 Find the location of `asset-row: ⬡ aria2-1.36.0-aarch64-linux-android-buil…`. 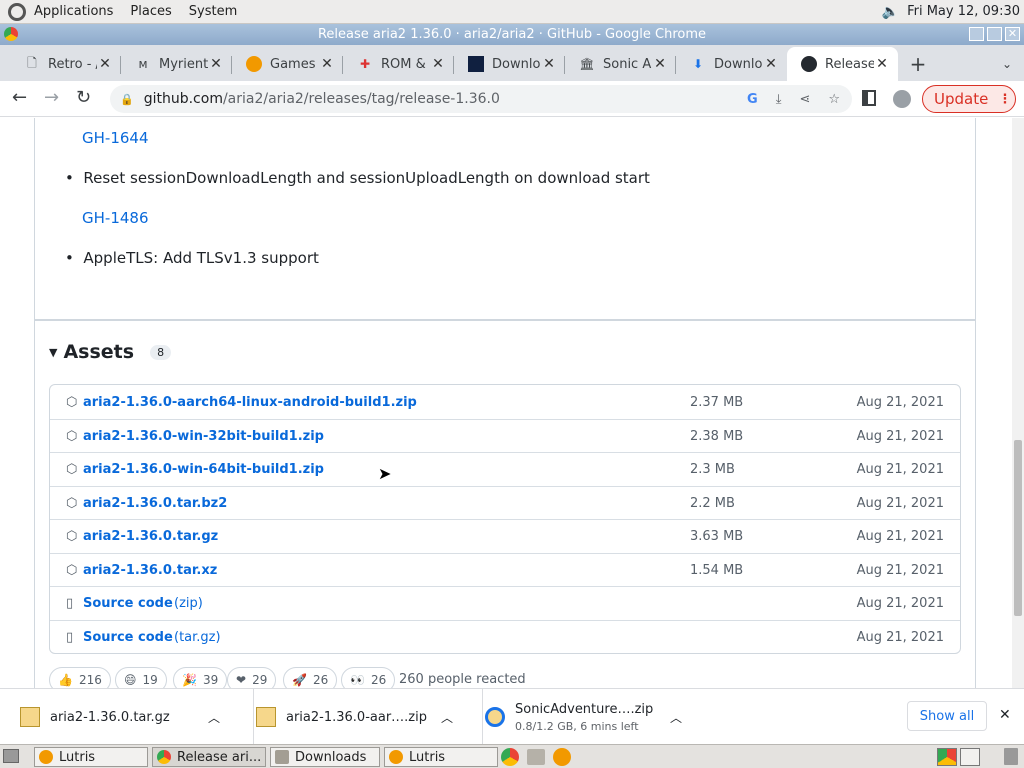

asset-row: ⬡ aria2-1.36.0-aarch64-linux-android-buil… is located at coordinates (505, 402).